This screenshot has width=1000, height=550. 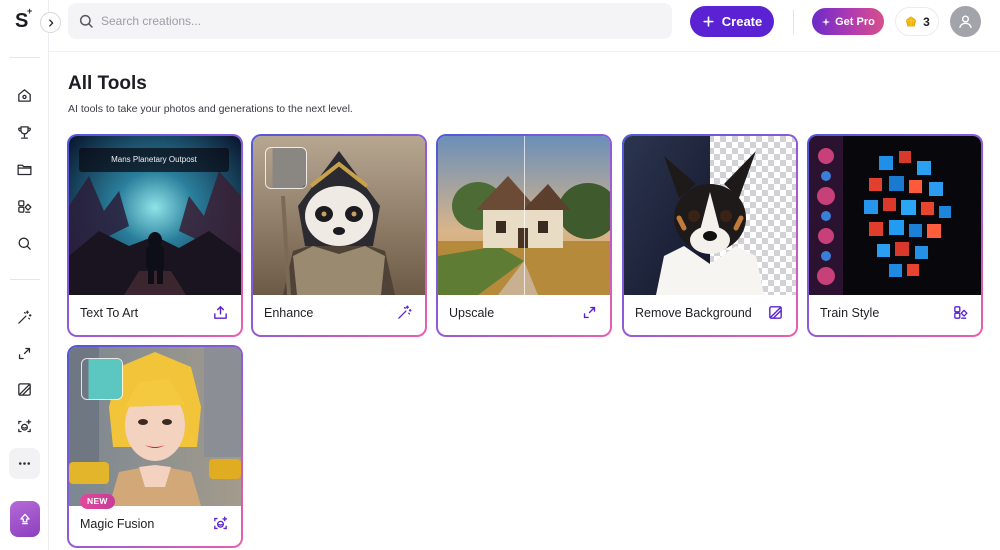 I want to click on user-avatar, so click(x=965, y=21).